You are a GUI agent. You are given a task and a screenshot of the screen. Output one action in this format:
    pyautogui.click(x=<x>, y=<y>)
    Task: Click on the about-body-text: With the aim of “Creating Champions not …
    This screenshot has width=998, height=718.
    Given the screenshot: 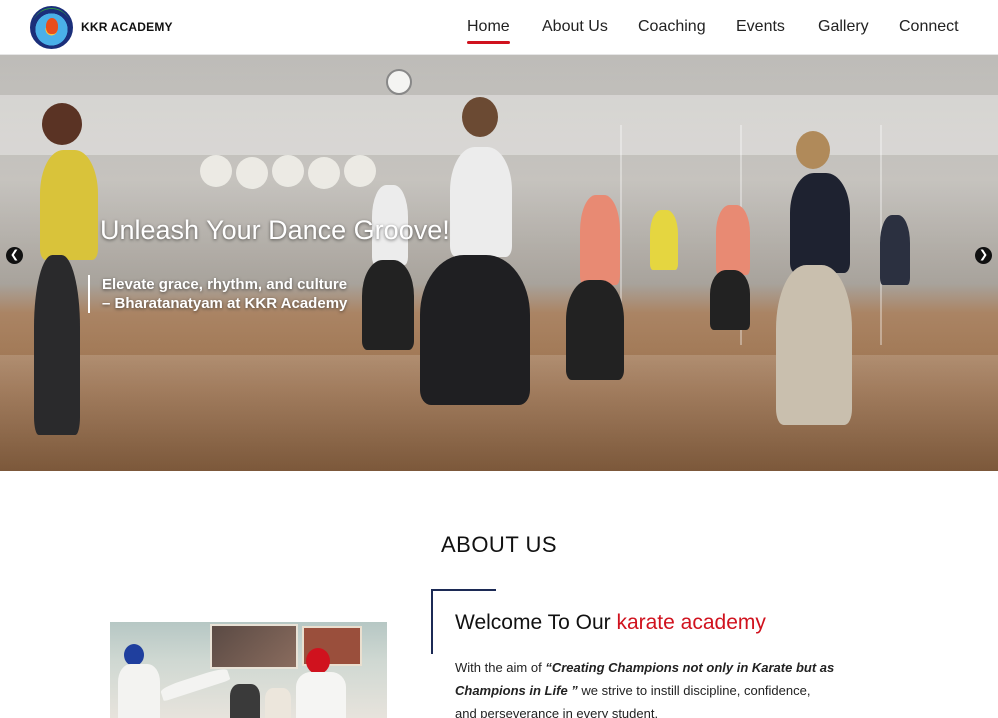 What is the action you would take?
    pyautogui.click(x=645, y=687)
    